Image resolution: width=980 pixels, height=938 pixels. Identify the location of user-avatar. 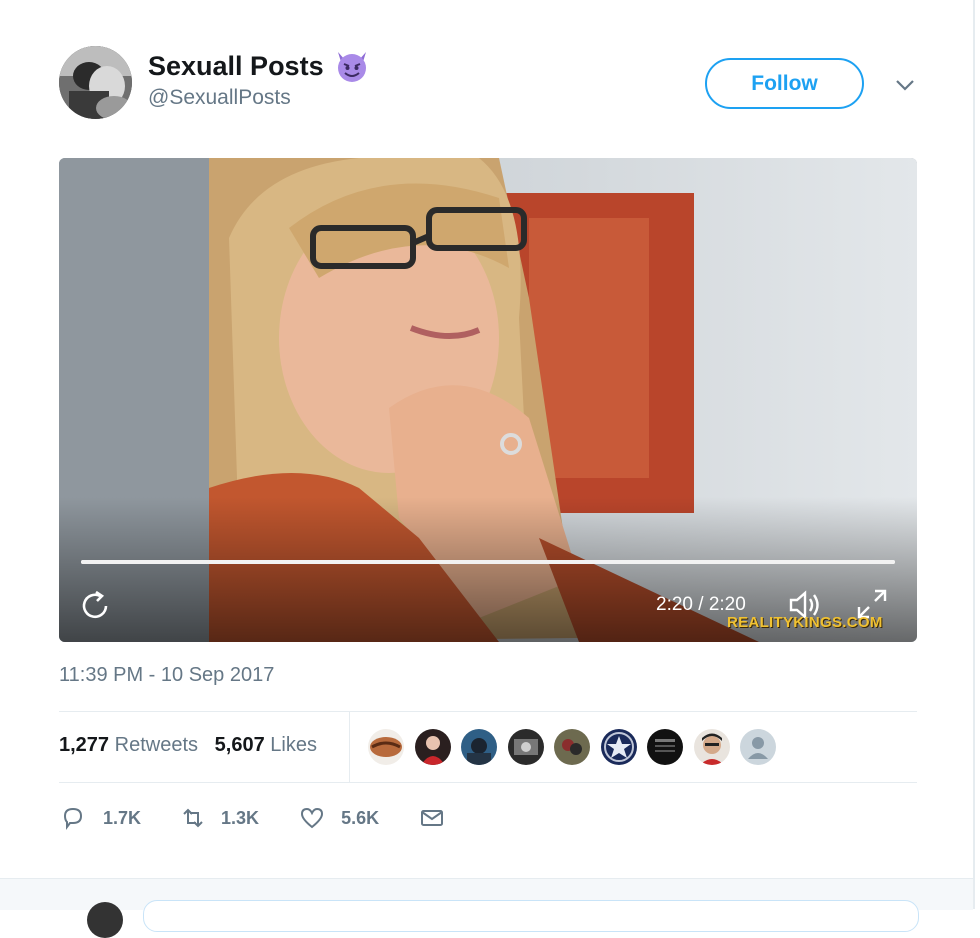
(105, 920).